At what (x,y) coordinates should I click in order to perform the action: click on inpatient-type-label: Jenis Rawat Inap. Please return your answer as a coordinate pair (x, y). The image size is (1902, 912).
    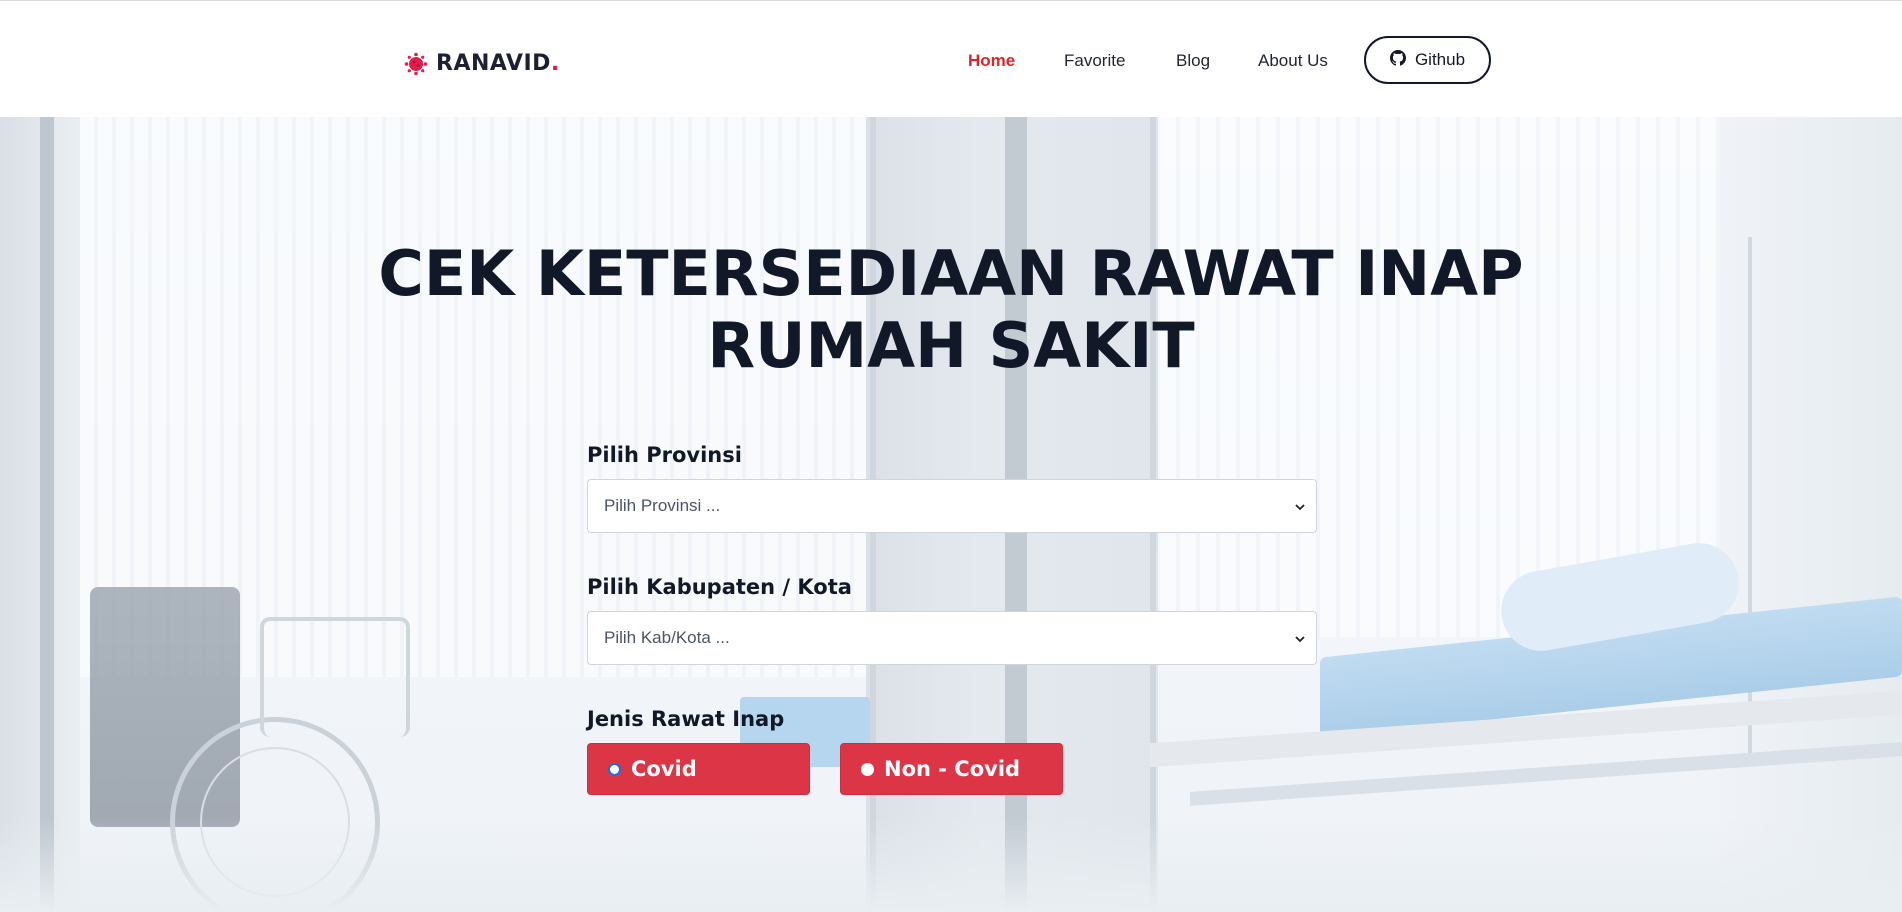
    Looking at the image, I should click on (686, 719).